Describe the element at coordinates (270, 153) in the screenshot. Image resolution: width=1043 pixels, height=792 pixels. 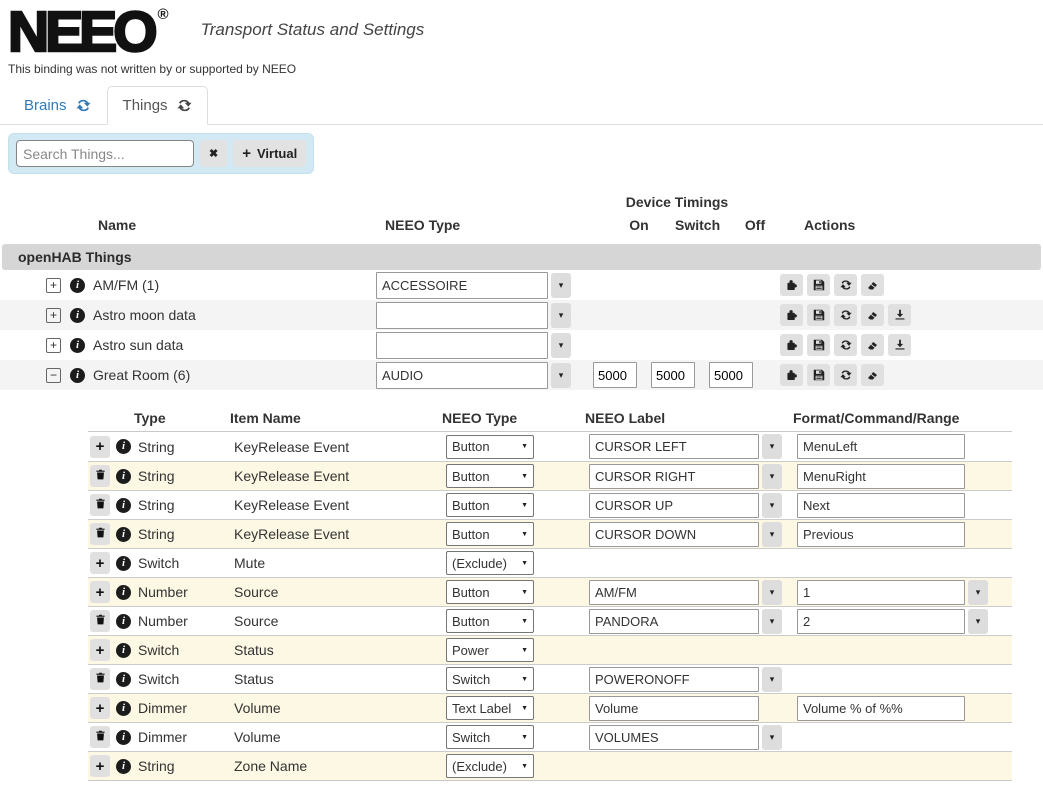
I see `add-virtual-button: + Virtual` at that location.